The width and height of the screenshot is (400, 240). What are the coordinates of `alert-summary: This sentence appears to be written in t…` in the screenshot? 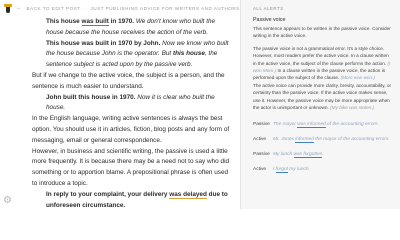 It's located at (322, 32).